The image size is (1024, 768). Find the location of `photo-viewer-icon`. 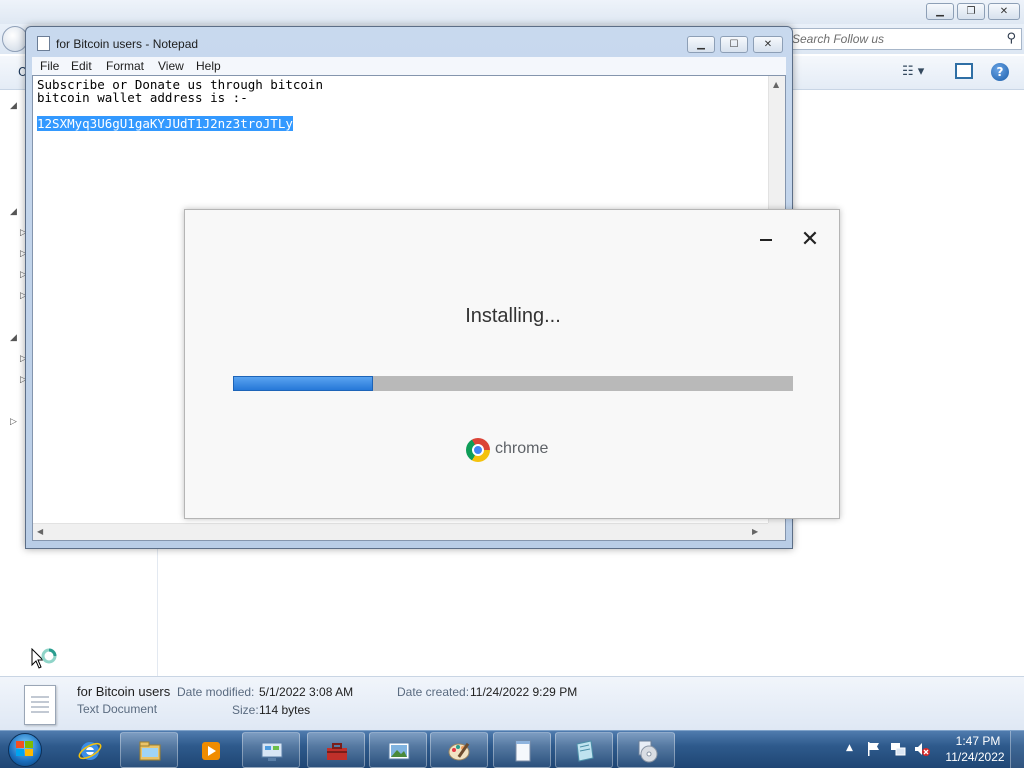

photo-viewer-icon is located at coordinates (399, 751).